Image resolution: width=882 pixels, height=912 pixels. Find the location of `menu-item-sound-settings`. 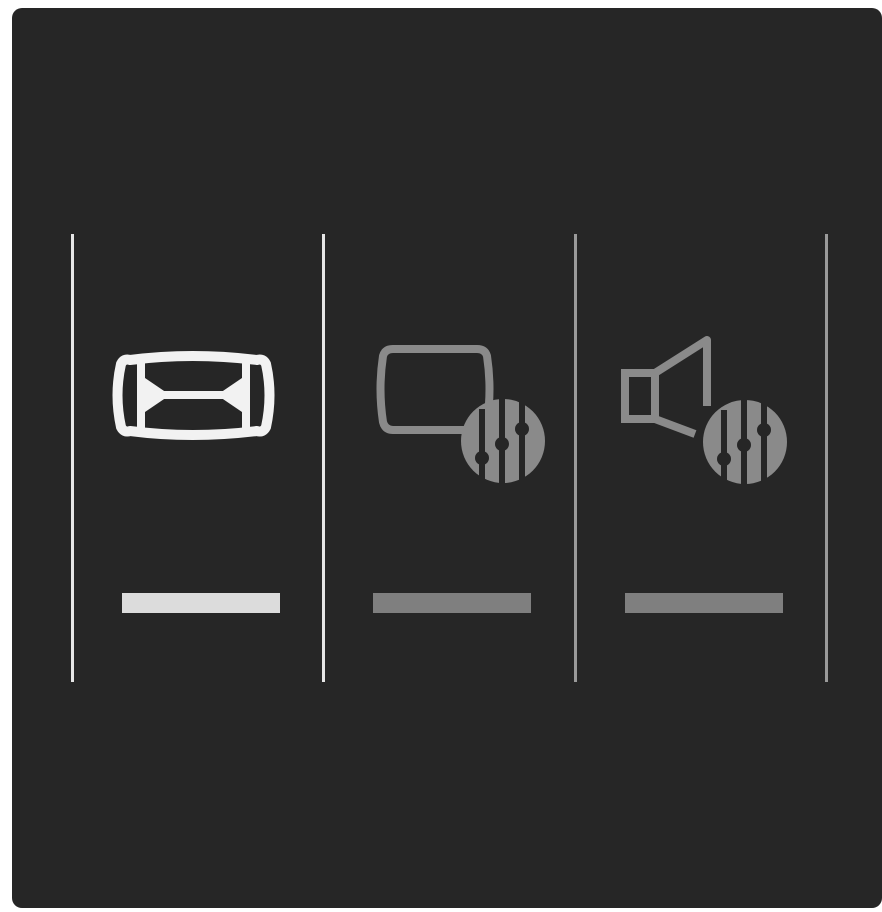

menu-item-sound-settings is located at coordinates (701, 458).